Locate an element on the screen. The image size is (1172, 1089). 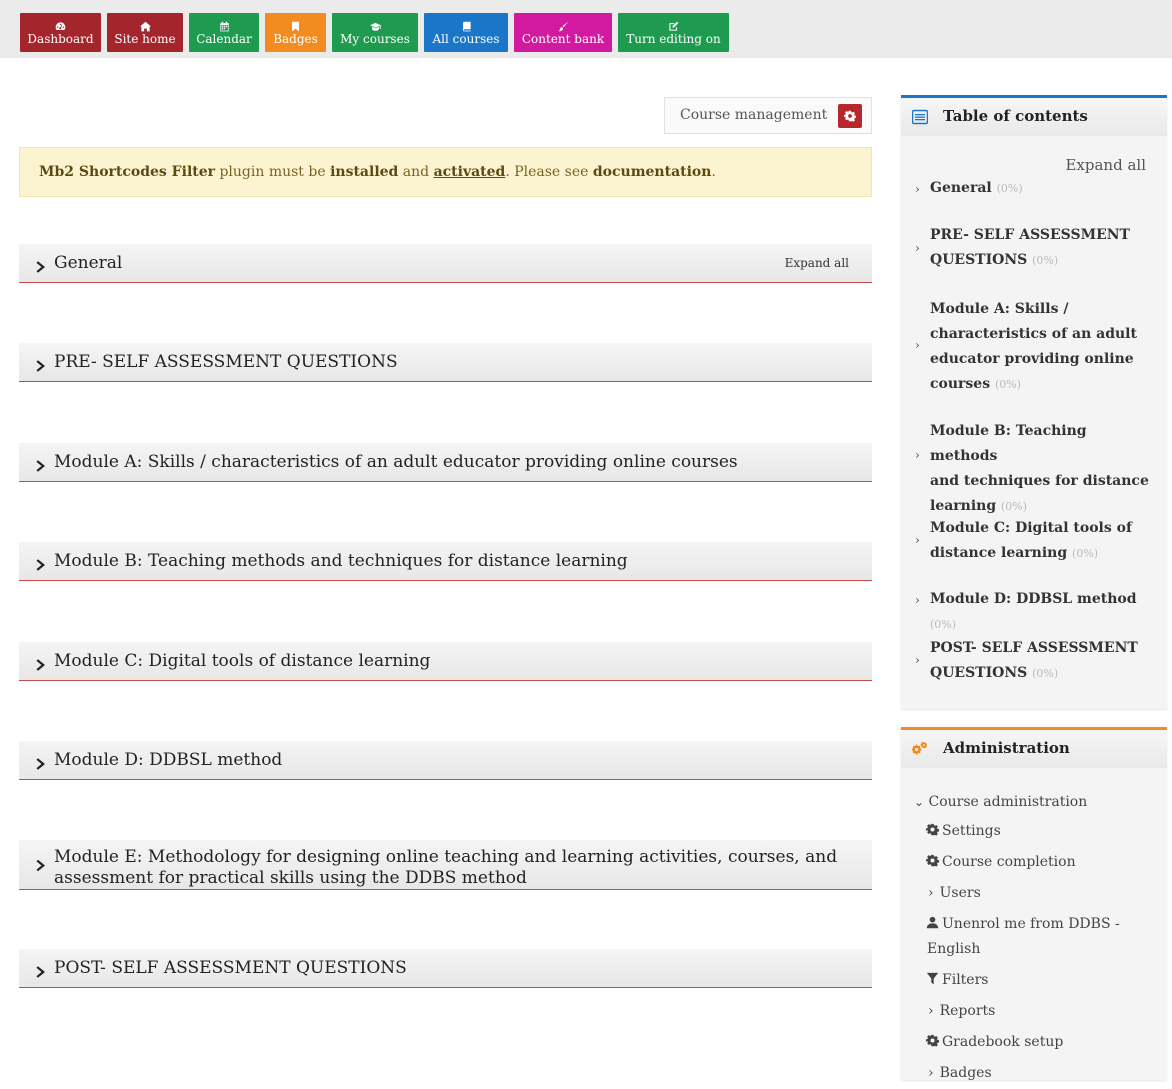
nav-dashboard-label: Dashboard is located at coordinates (60, 39).